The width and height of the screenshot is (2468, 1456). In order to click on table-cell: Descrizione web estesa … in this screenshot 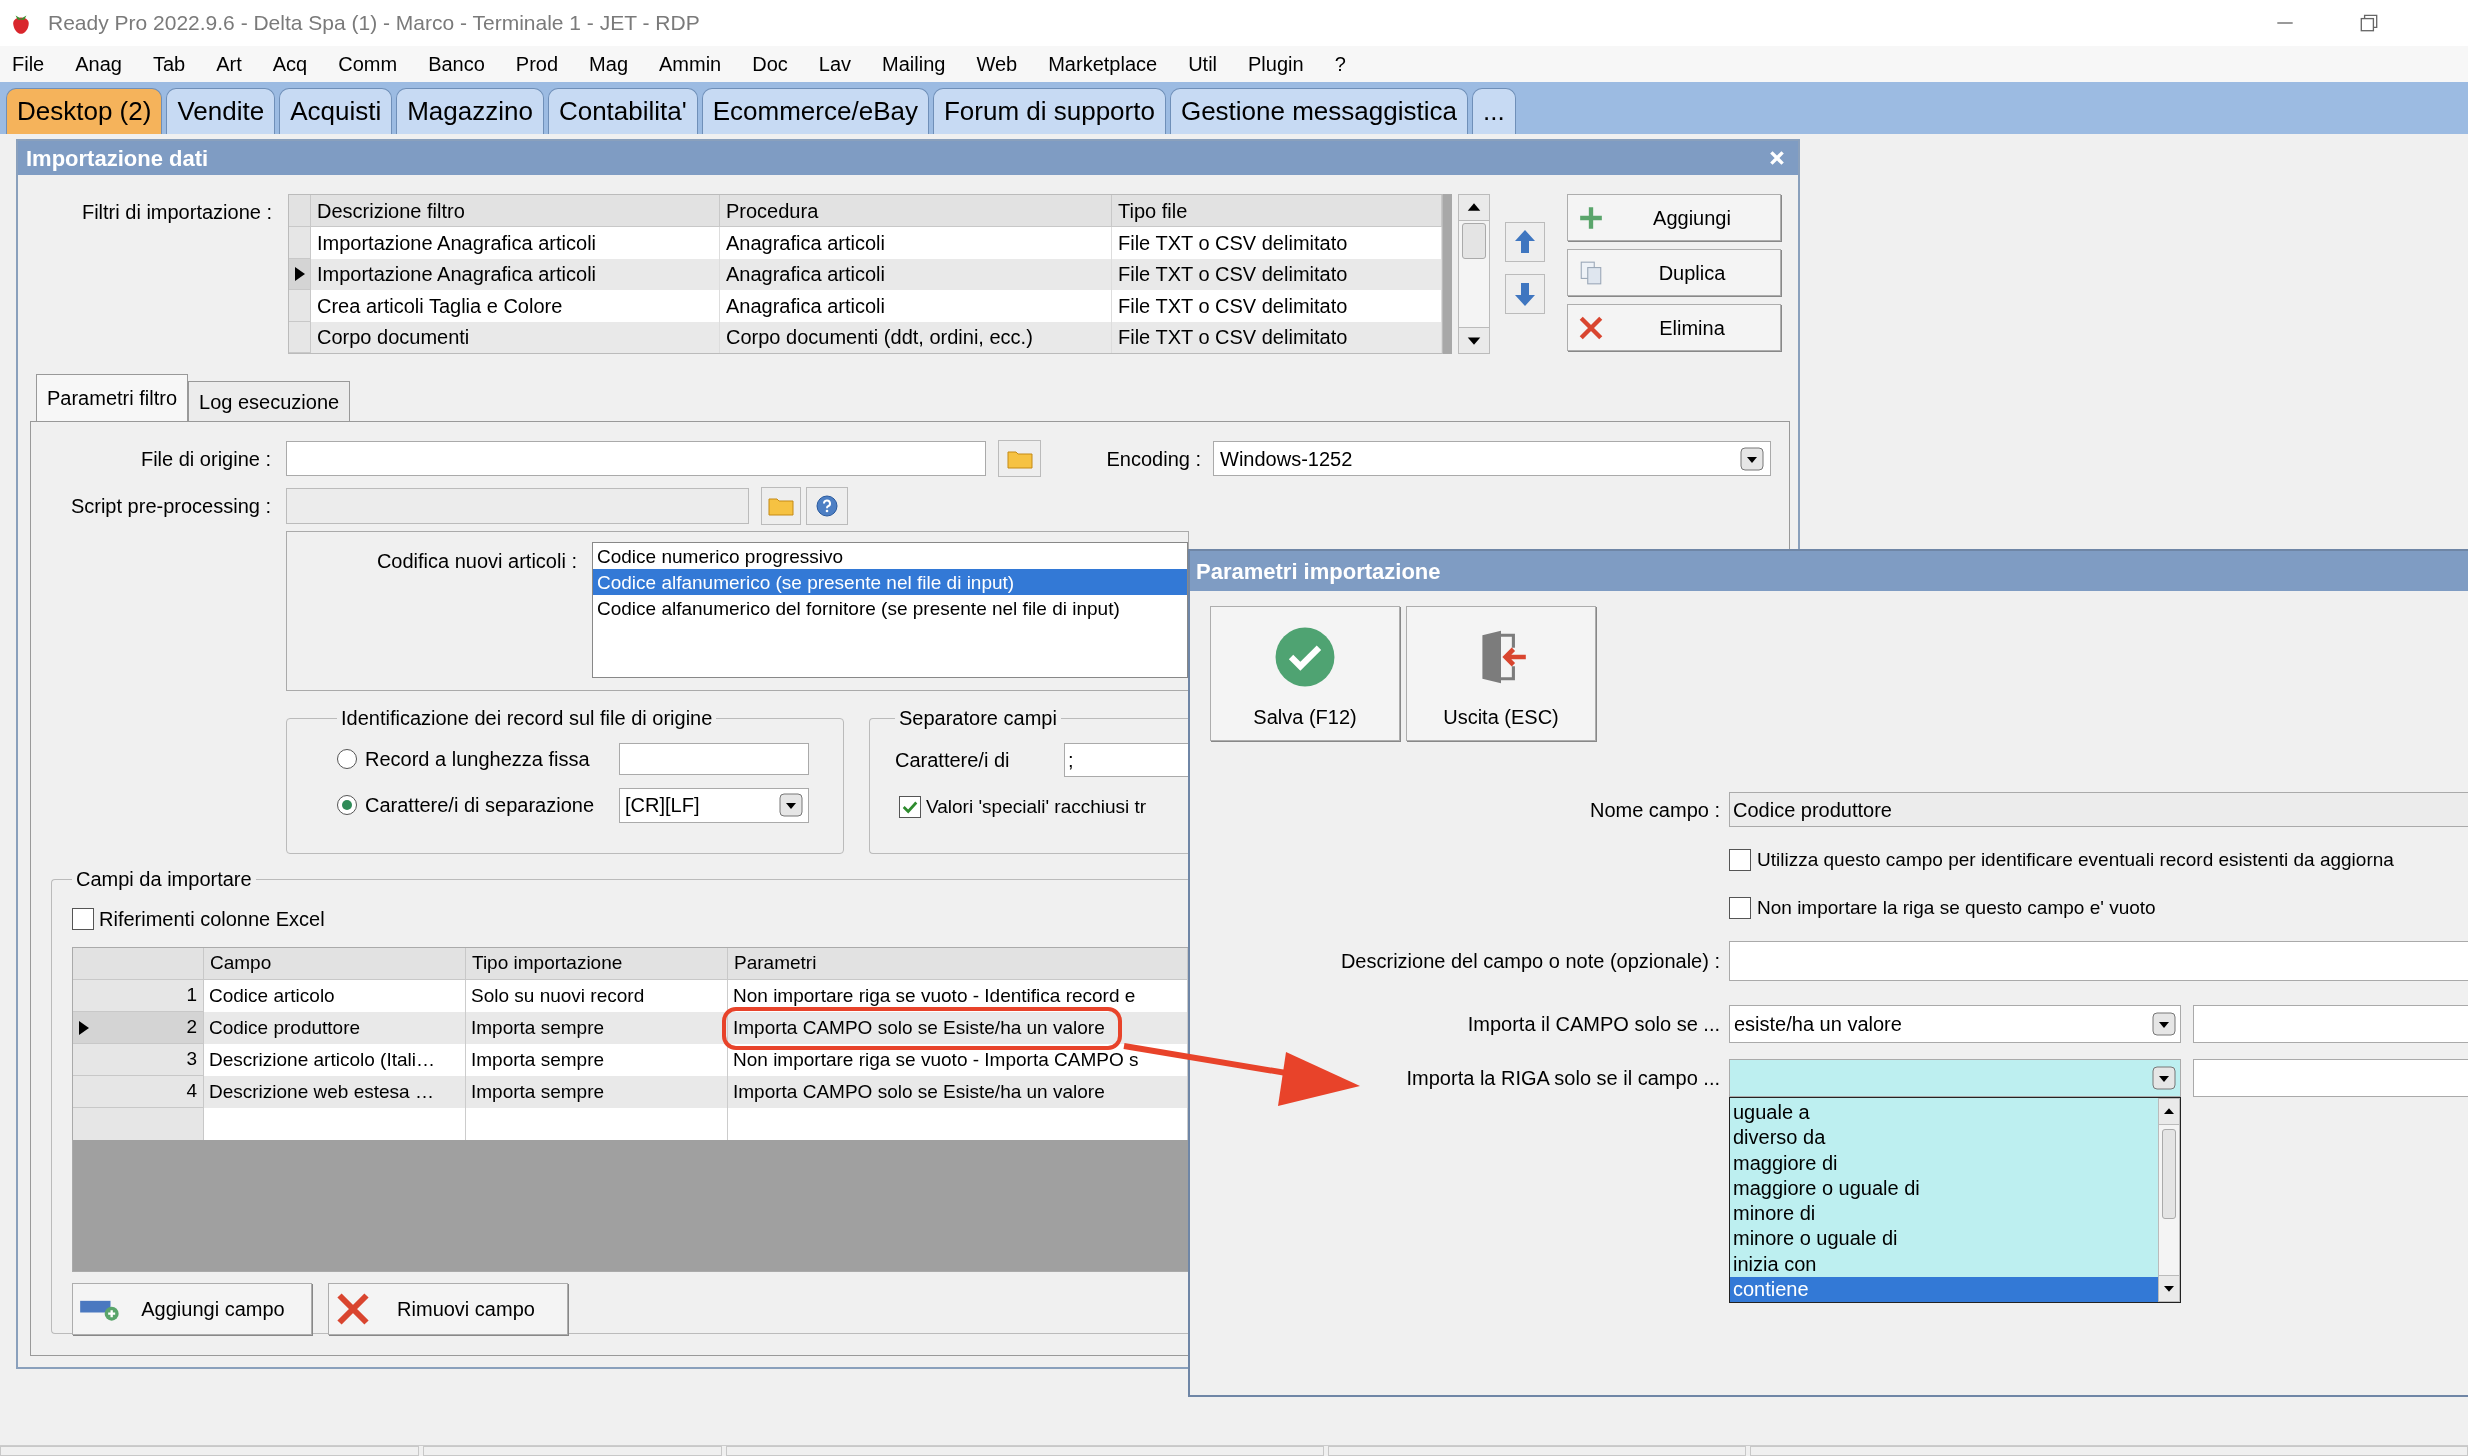, I will do `click(335, 1092)`.